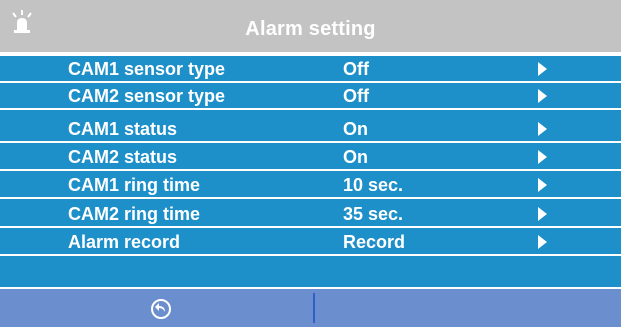 This screenshot has width=621, height=327. I want to click on setting-value: 35 sec., so click(373, 214).